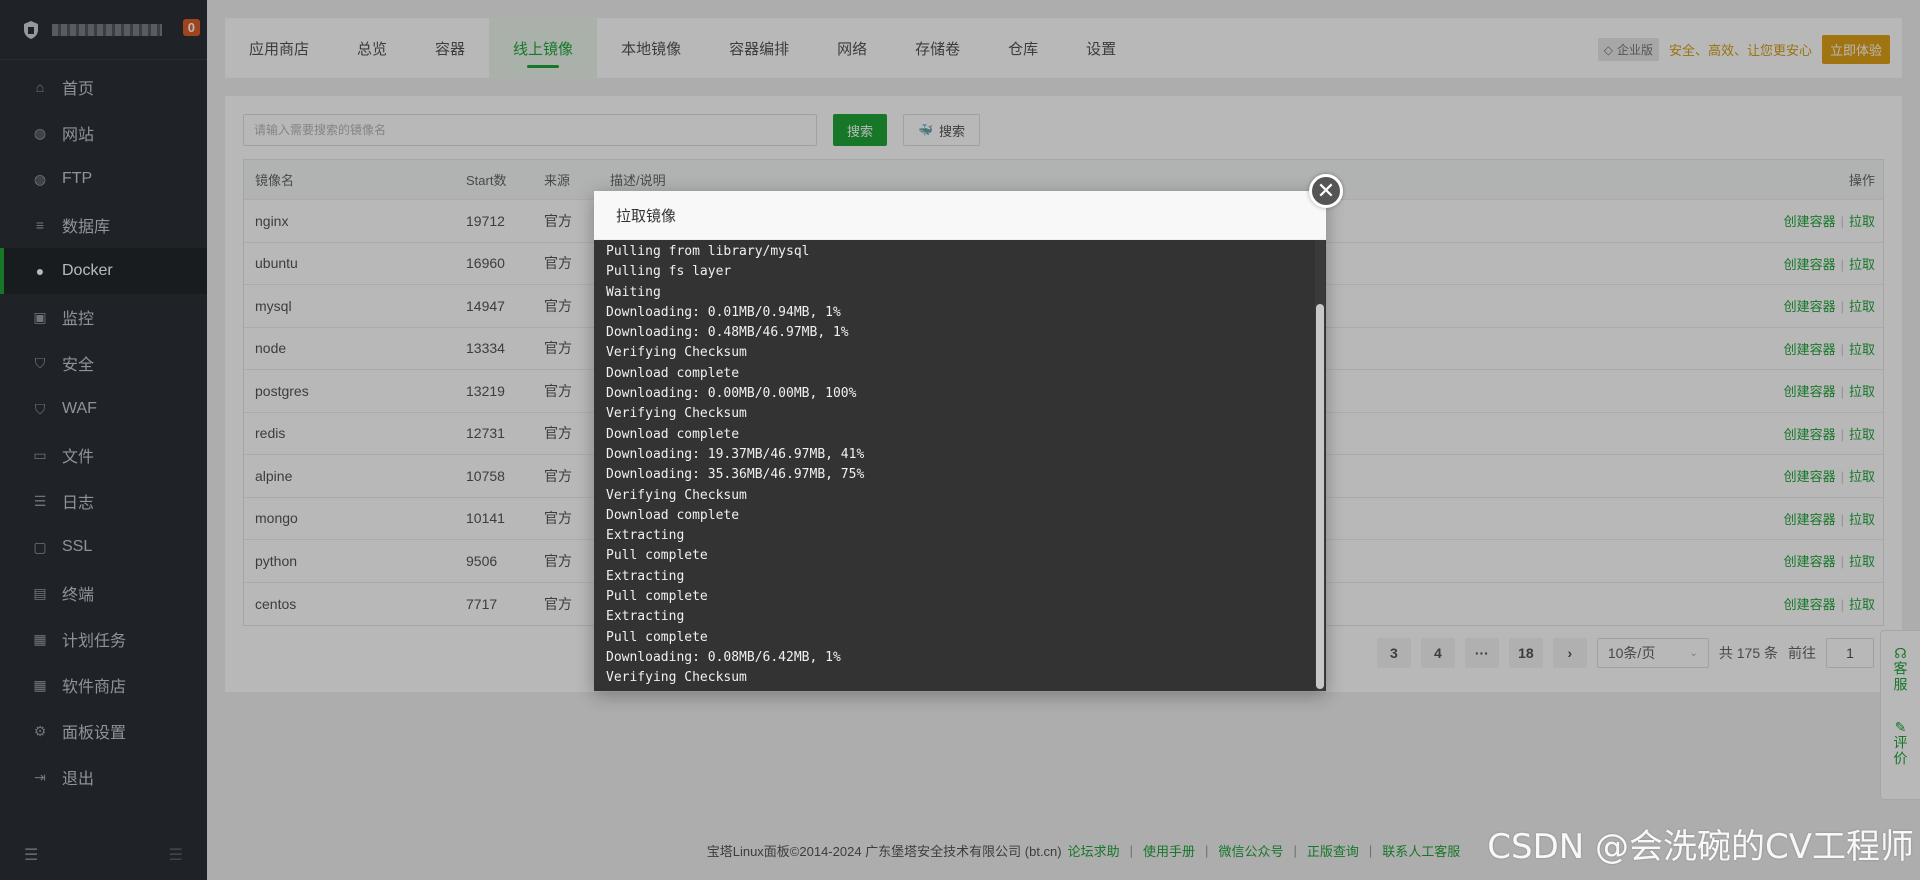  Describe the element at coordinates (723, 312) in the screenshot. I see `log-line: Downloading: 0.01MB/0.94MB, 1%` at that location.